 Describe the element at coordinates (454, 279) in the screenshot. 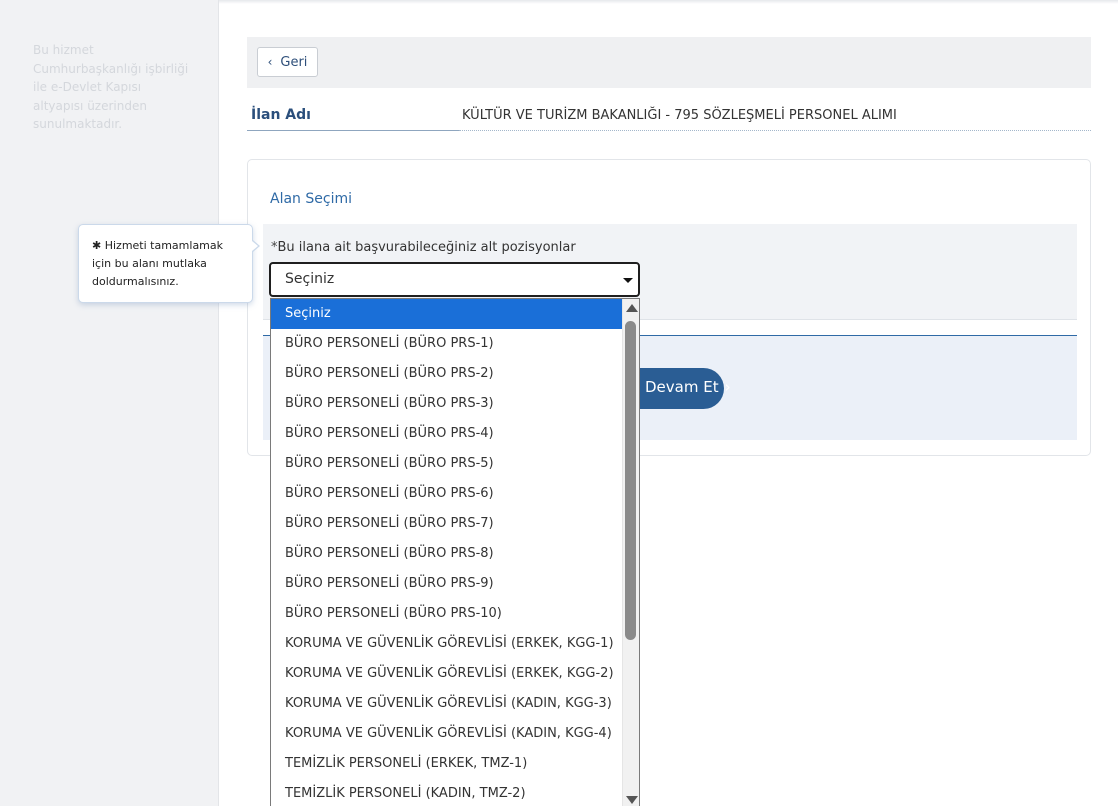

I see `position-select: Seçiniz` at that location.